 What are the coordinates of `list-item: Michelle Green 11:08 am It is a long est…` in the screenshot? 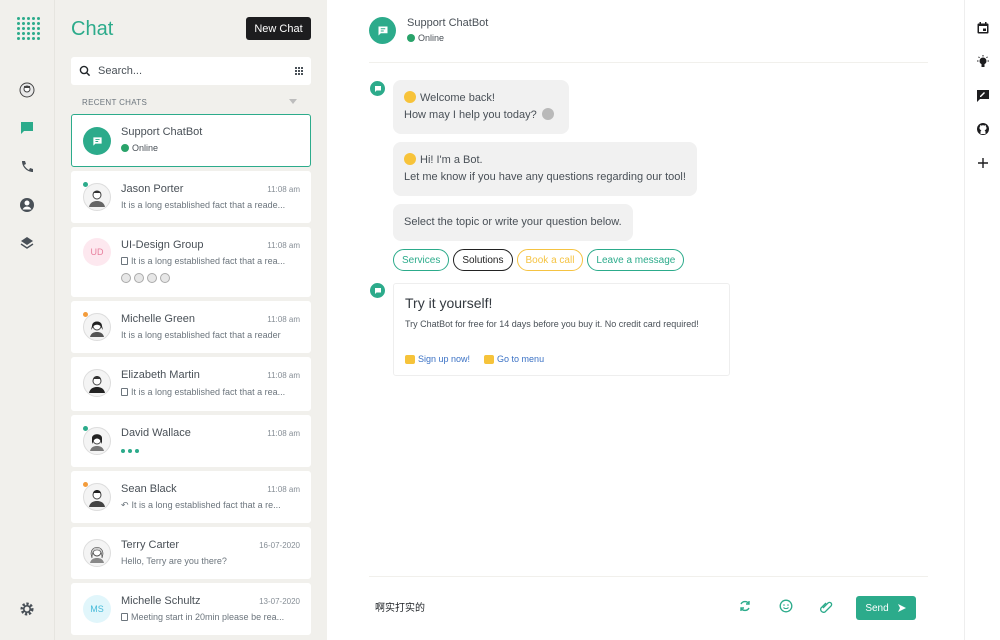 It's located at (191, 327).